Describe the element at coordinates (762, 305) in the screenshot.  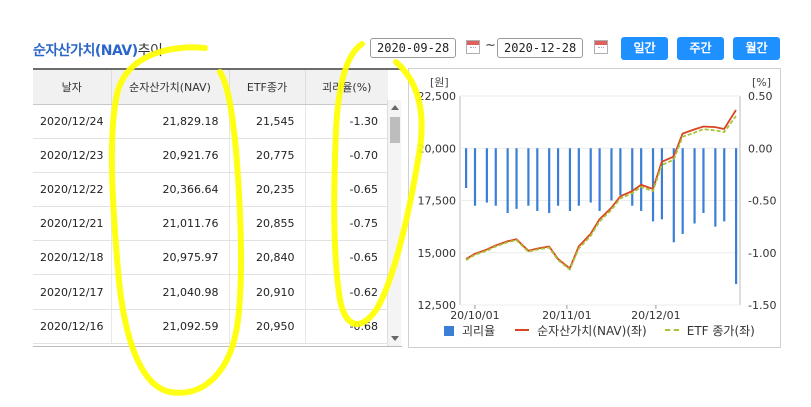
I see `right-tick-label: -1.50` at that location.